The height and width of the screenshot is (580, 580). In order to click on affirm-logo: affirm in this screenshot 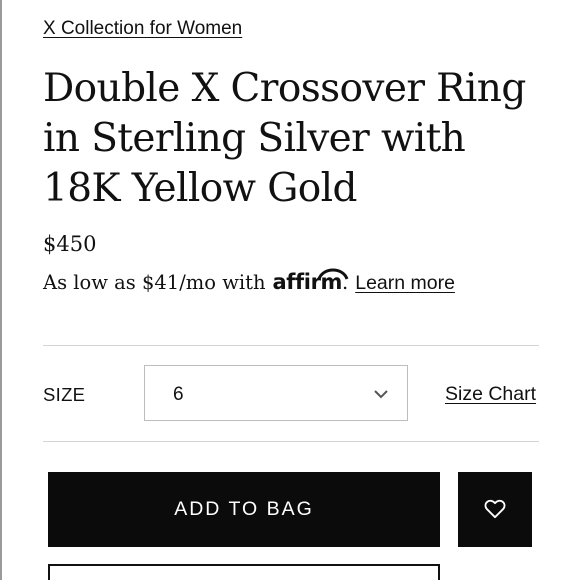, I will do `click(310, 281)`.